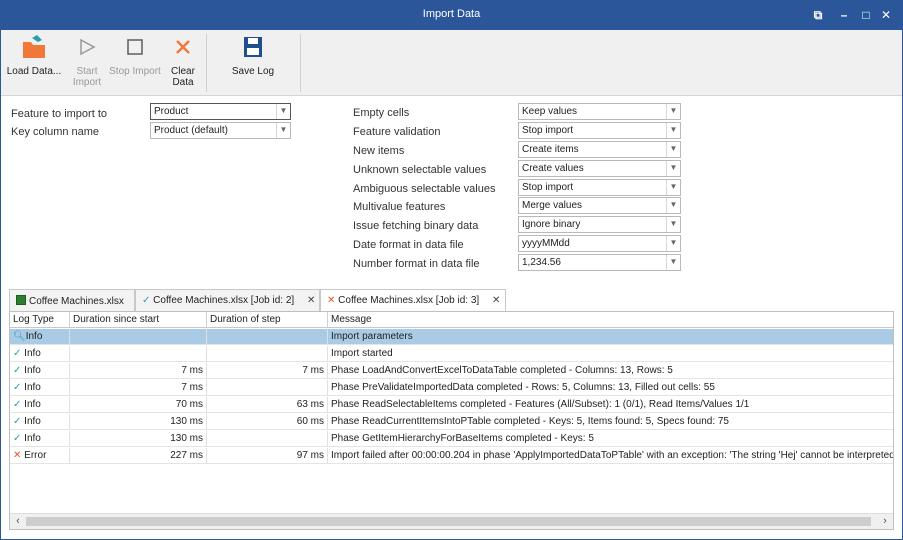  What do you see at coordinates (72, 300) in the screenshot?
I see `tab-file: Coffee Machines.xlsx` at bounding box center [72, 300].